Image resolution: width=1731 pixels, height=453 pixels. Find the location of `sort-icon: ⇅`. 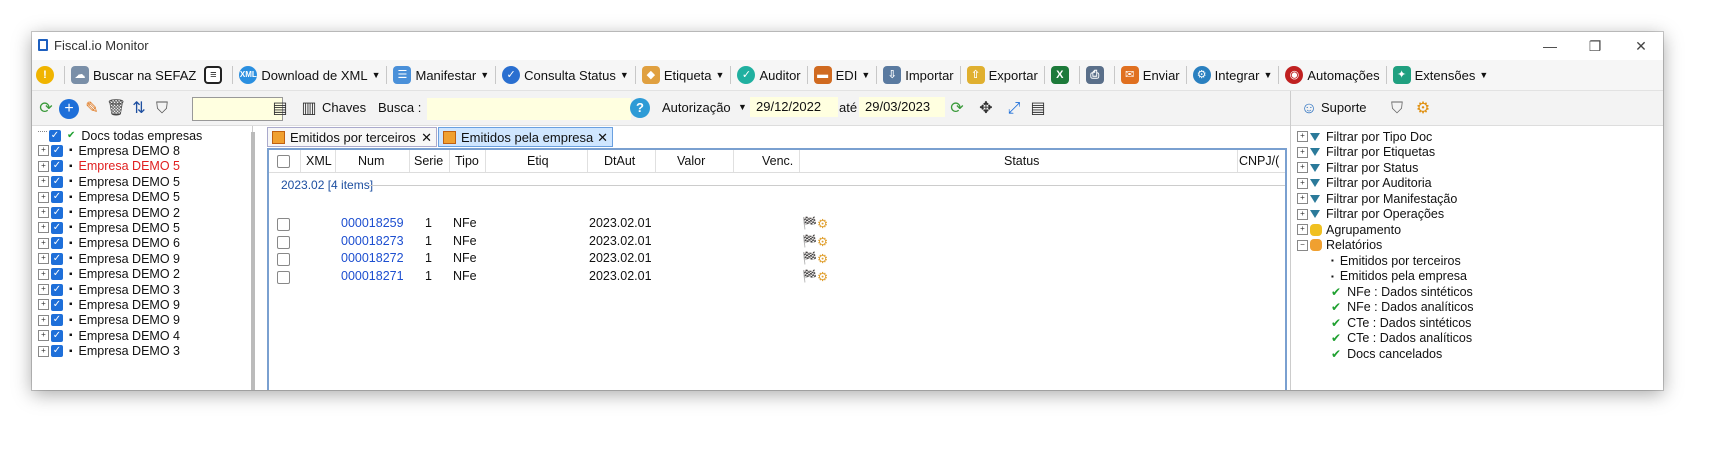

sort-icon: ⇅ is located at coordinates (139, 109).